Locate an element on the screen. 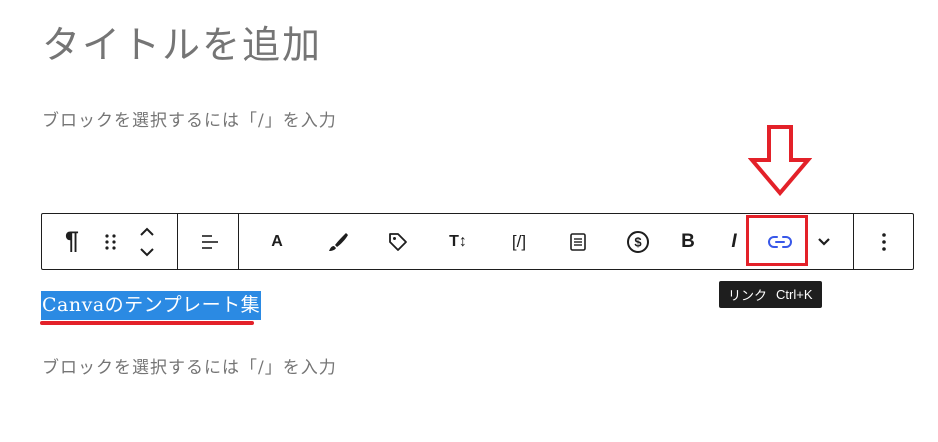 Image resolution: width=938 pixels, height=442 pixels. link-tooltip: リンク Ctrl+K is located at coordinates (770, 294).